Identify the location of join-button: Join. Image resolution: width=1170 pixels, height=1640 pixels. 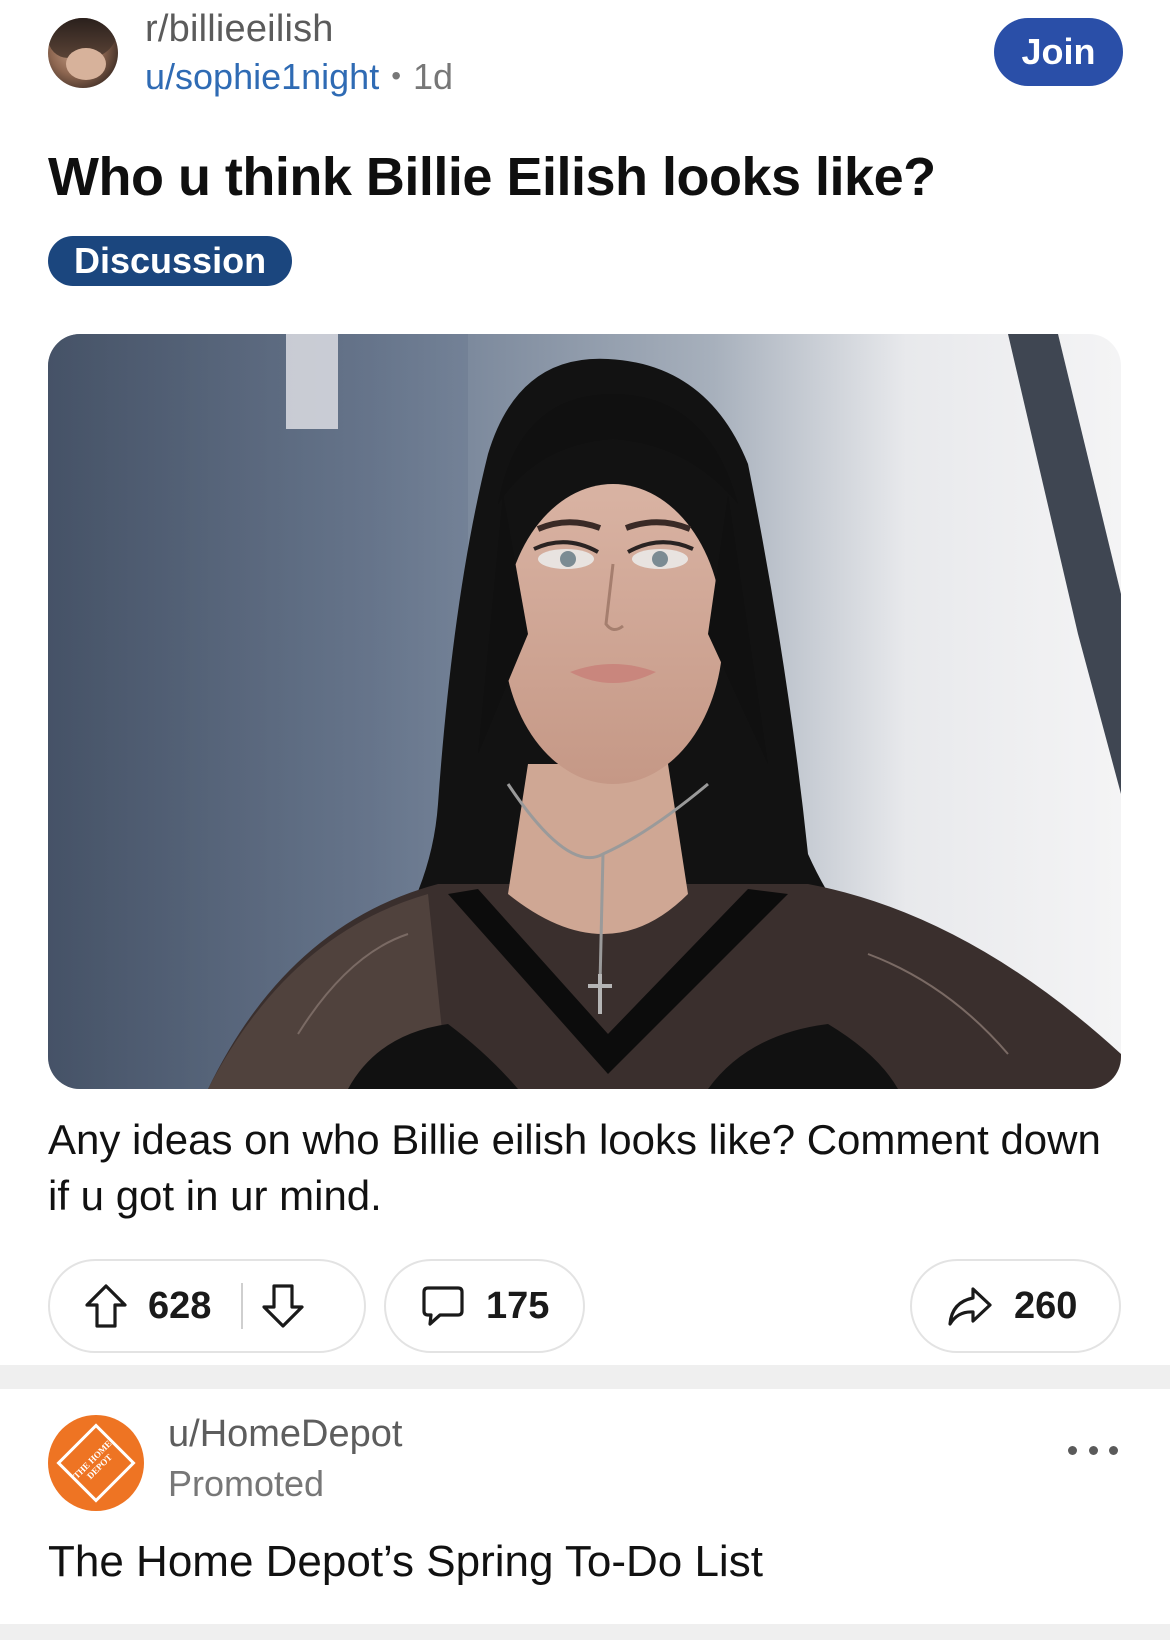
(1058, 52).